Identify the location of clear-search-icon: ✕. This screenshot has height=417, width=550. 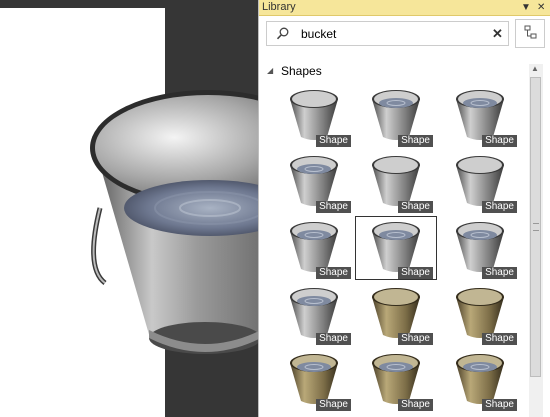
(497, 33).